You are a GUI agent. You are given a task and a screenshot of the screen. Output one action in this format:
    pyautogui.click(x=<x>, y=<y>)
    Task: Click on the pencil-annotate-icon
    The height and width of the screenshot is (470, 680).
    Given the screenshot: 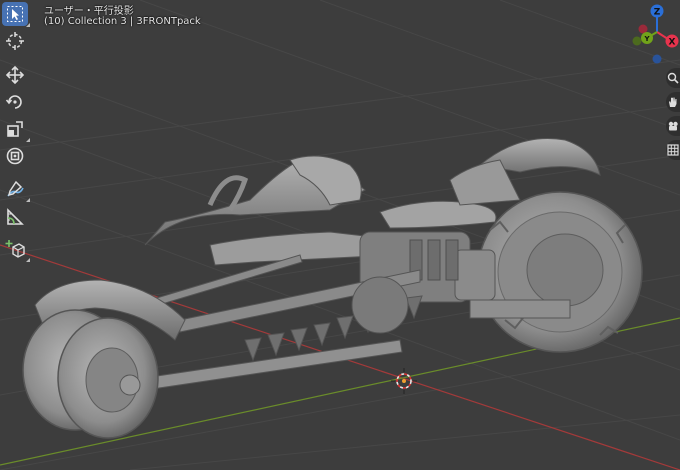 What is the action you would take?
    pyautogui.click(x=15, y=188)
    